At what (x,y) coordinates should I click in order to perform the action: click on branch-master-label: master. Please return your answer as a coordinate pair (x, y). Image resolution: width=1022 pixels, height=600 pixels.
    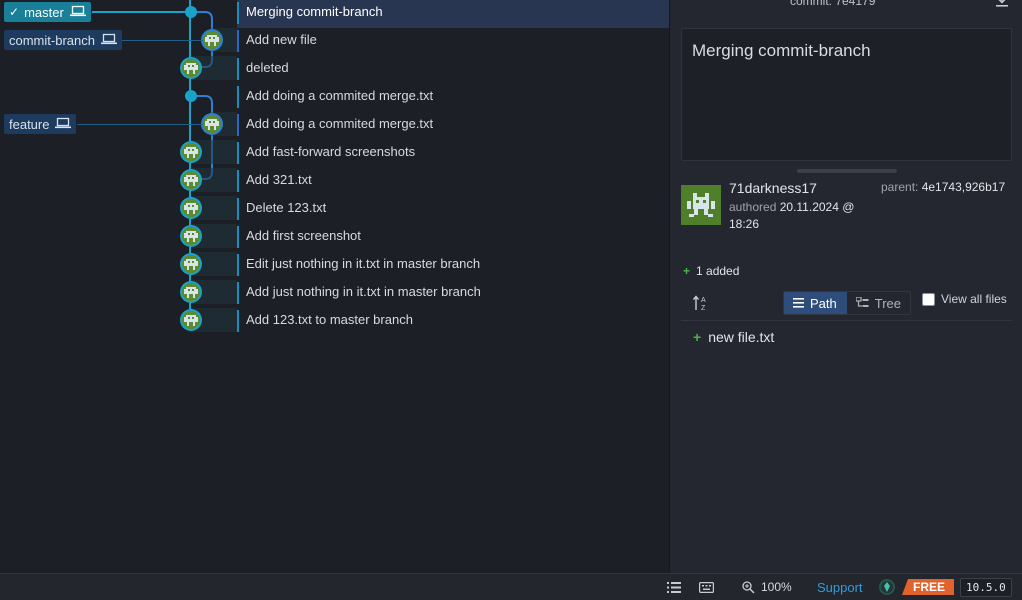
    Looking at the image, I should click on (44, 12).